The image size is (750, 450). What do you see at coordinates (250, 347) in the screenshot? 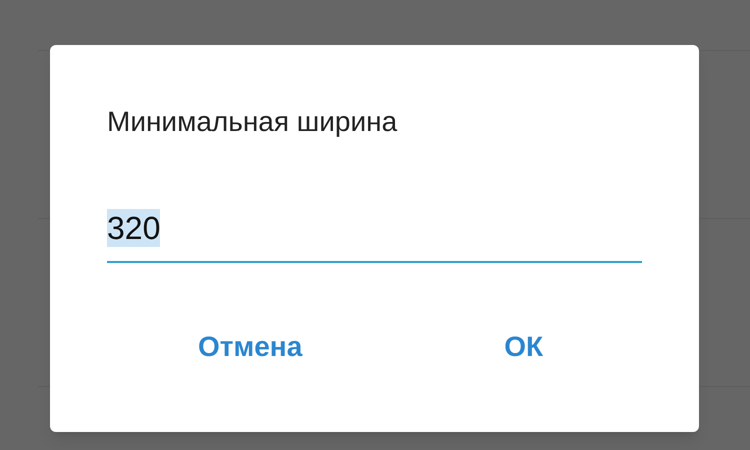
I see `cancel-button: Отмена` at bounding box center [250, 347].